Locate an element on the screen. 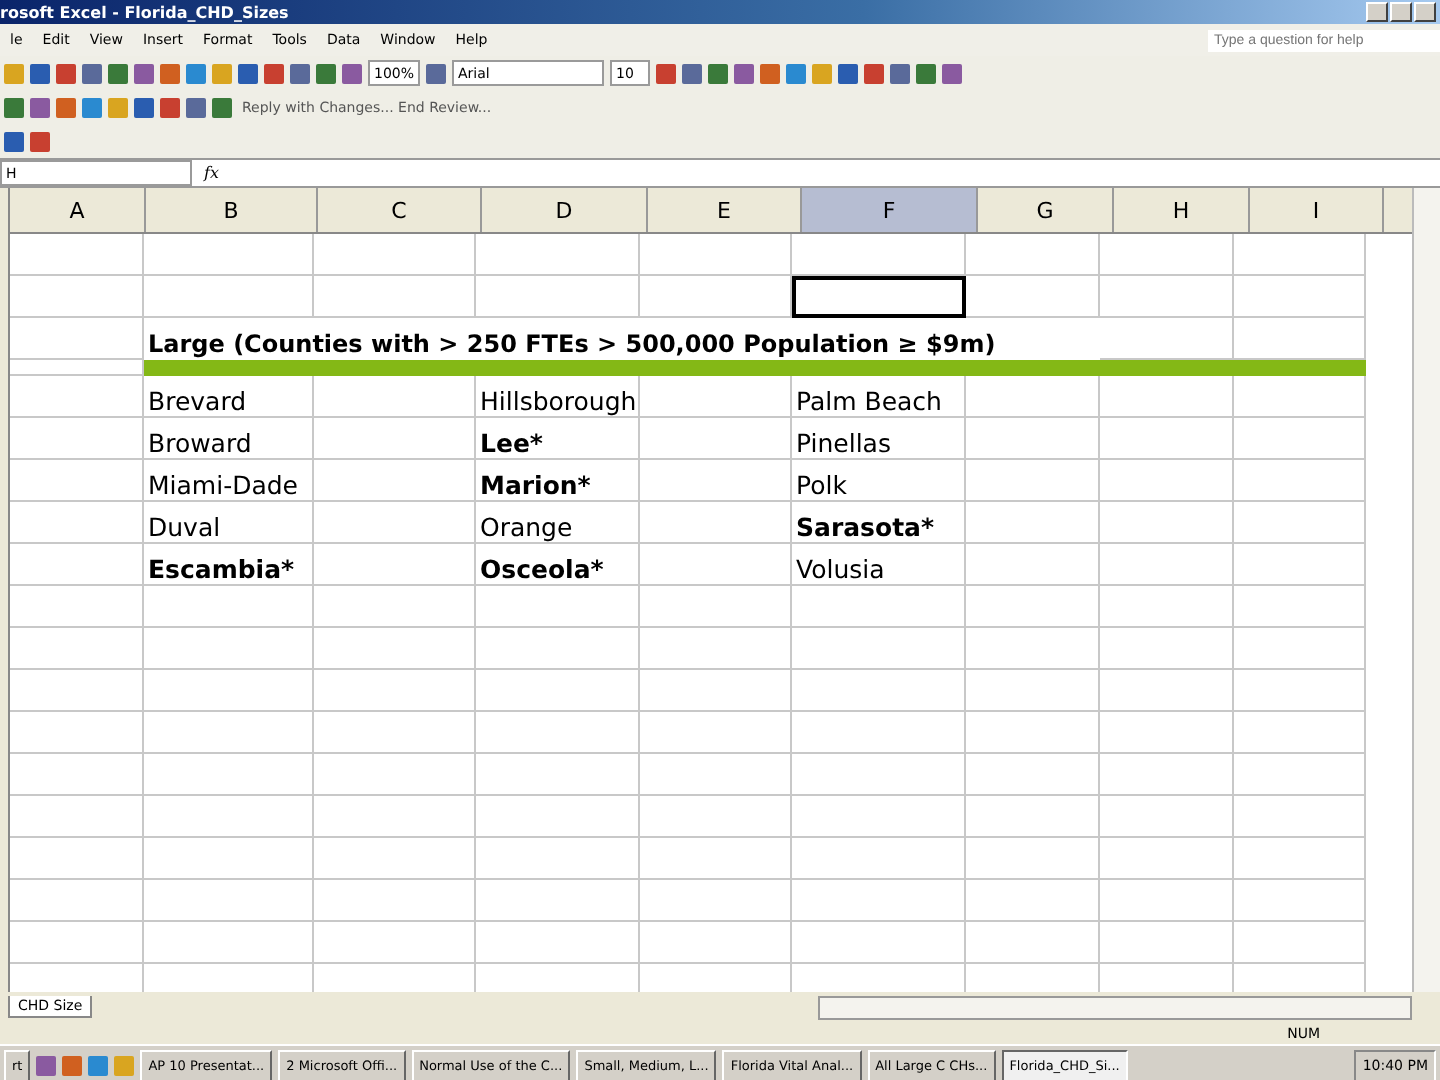 This screenshot has height=1080, width=1440. column-header: C is located at coordinates (400, 210).